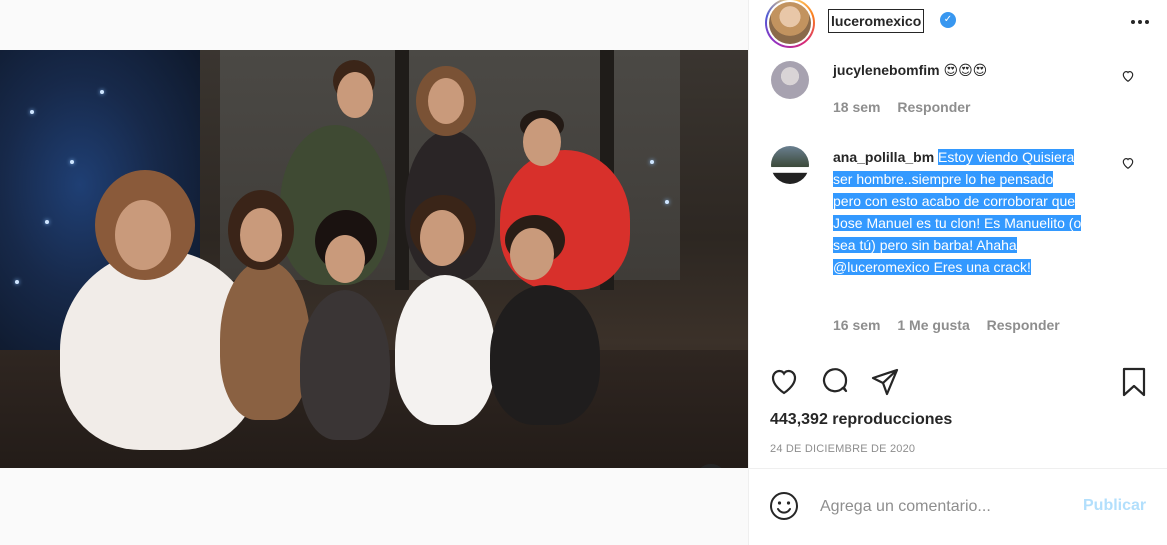 The image size is (1167, 545). I want to click on comment-meta: 18 sem Responder, so click(908, 107).